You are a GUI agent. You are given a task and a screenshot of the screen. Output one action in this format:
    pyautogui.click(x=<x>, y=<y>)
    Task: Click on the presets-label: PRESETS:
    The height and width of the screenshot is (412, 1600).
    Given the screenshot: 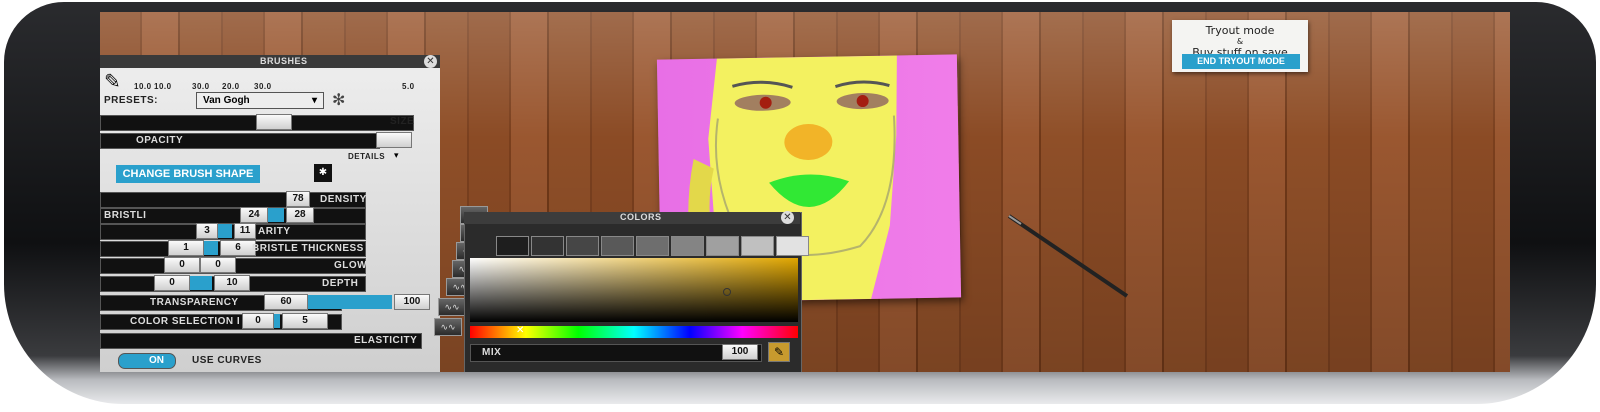 What is the action you would take?
    pyautogui.click(x=131, y=100)
    